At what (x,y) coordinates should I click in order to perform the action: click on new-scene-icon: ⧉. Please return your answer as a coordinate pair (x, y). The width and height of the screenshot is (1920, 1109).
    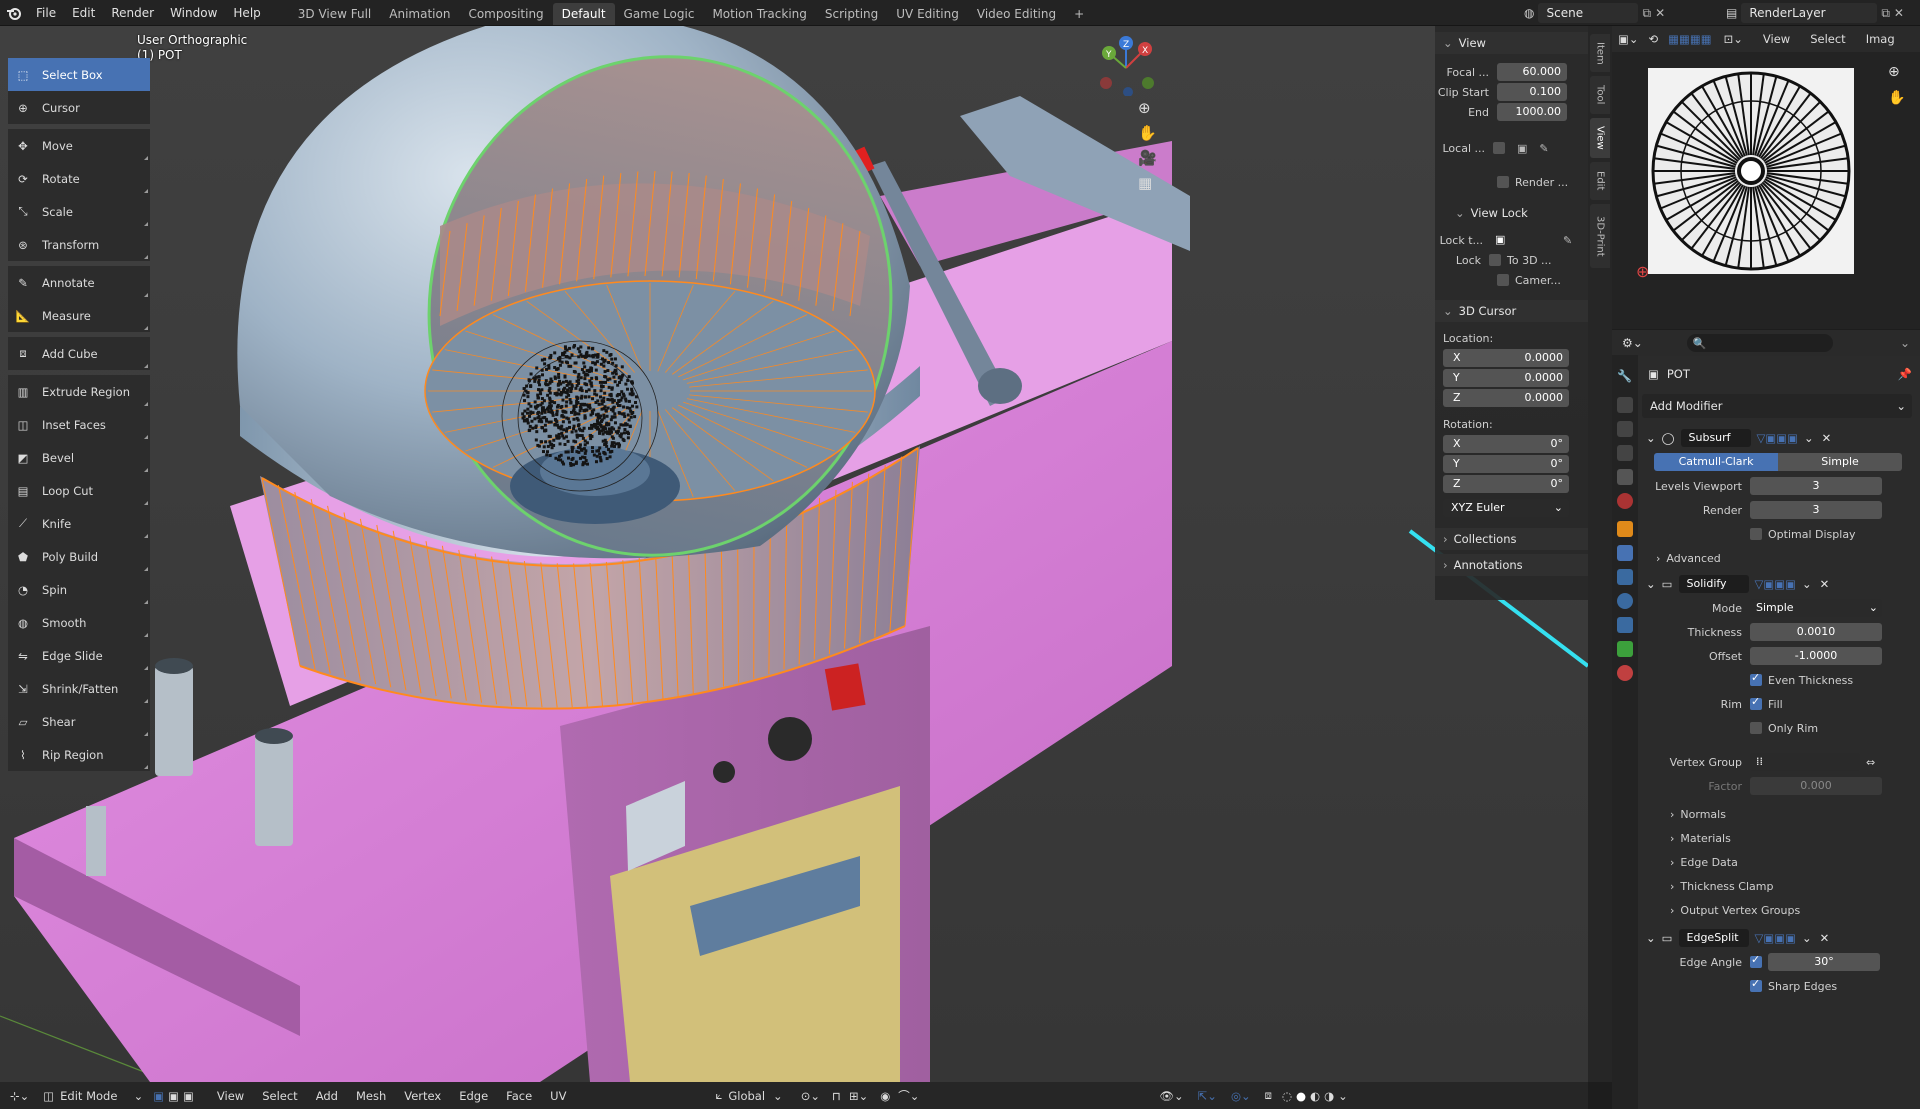
    Looking at the image, I should click on (1646, 13).